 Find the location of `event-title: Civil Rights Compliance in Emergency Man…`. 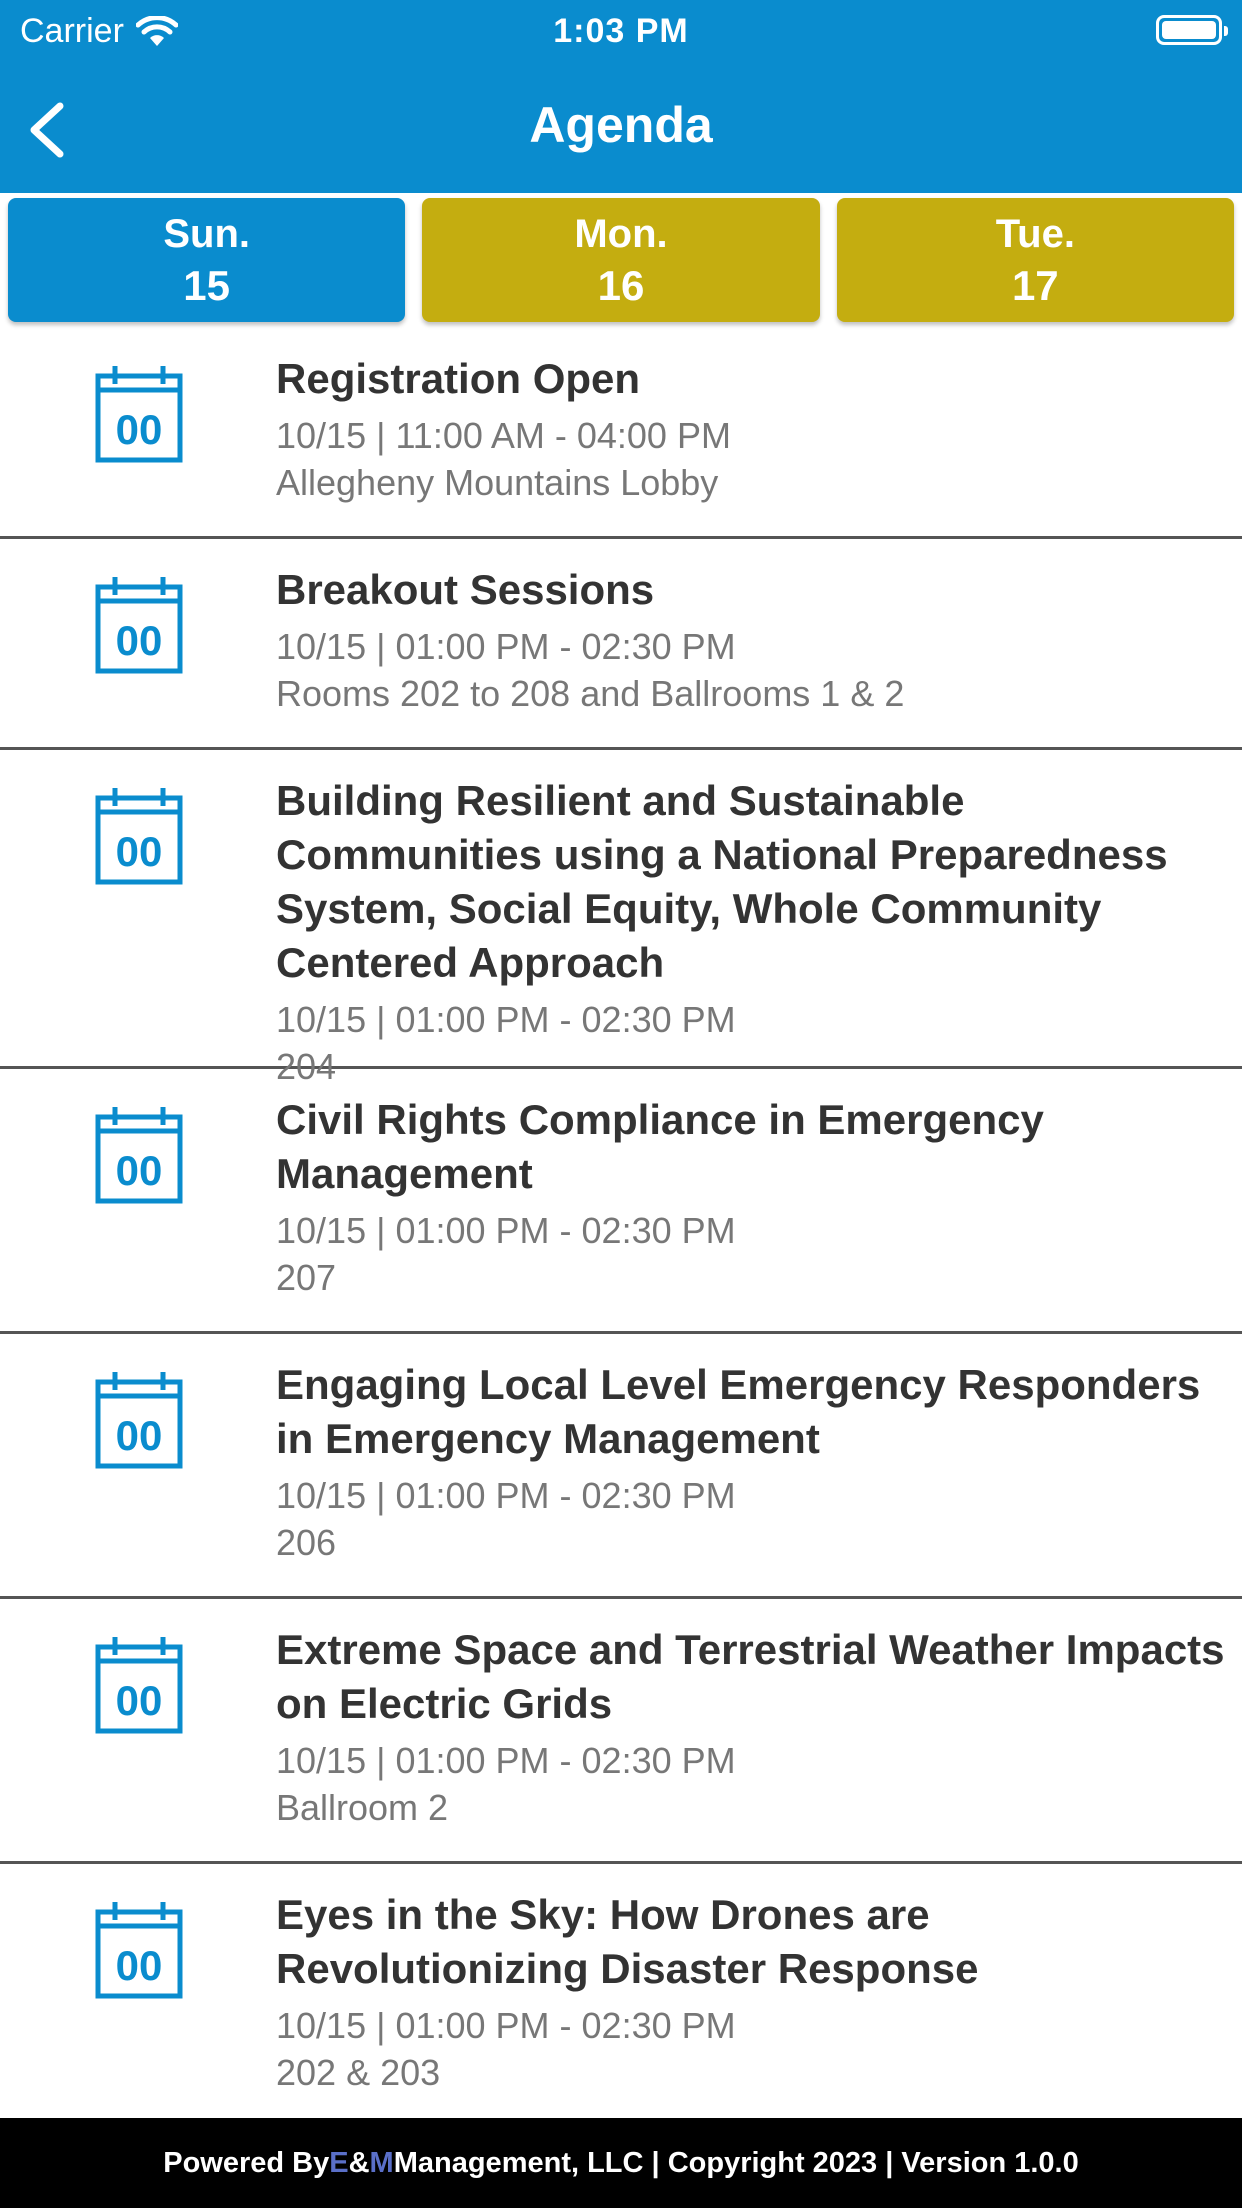

event-title: Civil Rights Compliance in Emergency Man… is located at coordinates (660, 1146).